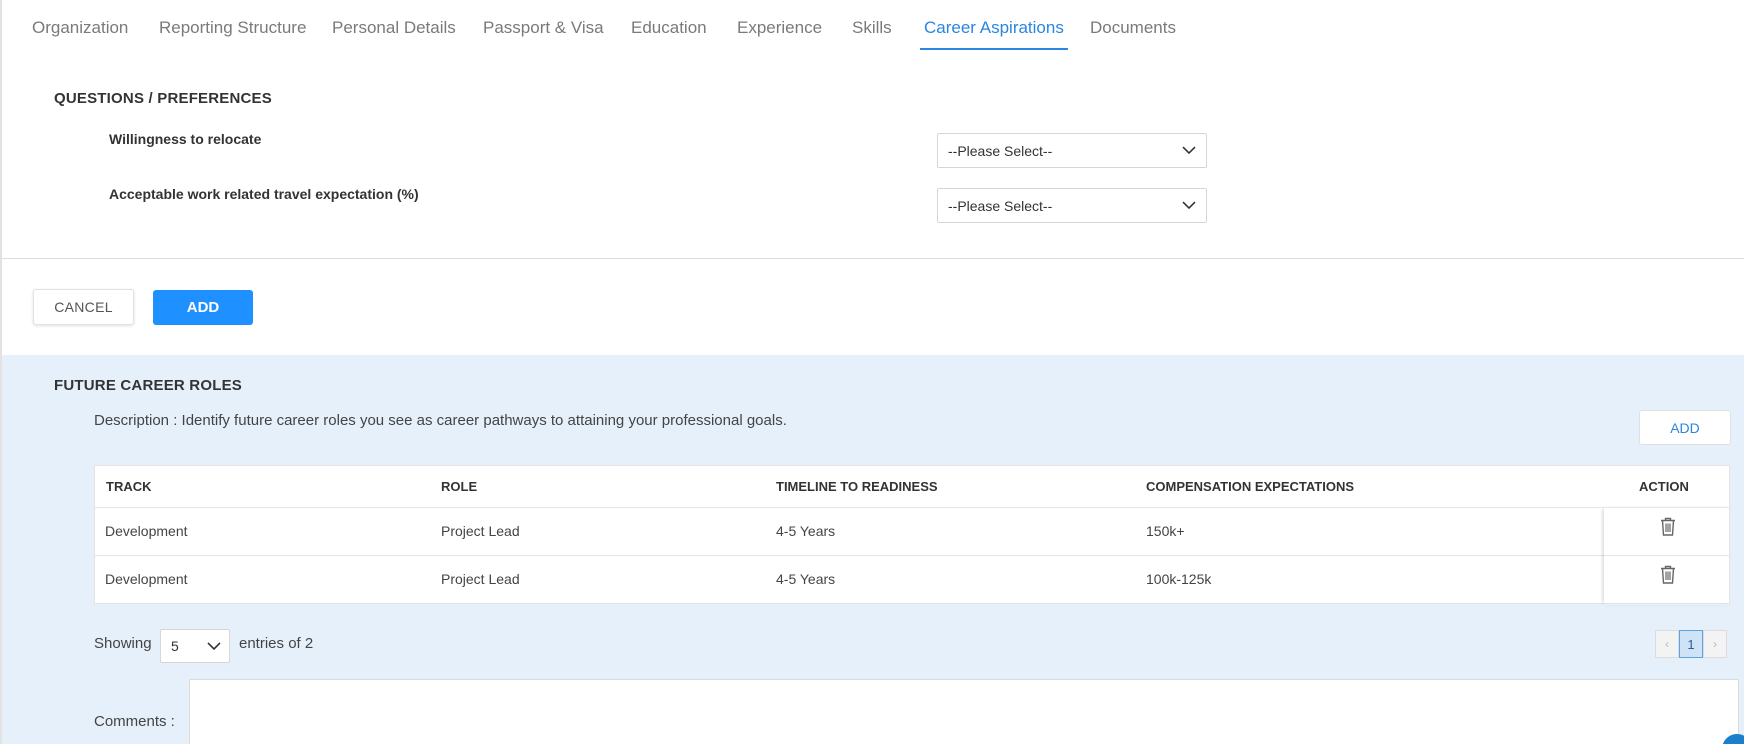 Image resolution: width=1744 pixels, height=744 pixels. Describe the element at coordinates (148, 385) in the screenshot. I see `future-roles-title: FUTURE CAREER ROLES` at that location.